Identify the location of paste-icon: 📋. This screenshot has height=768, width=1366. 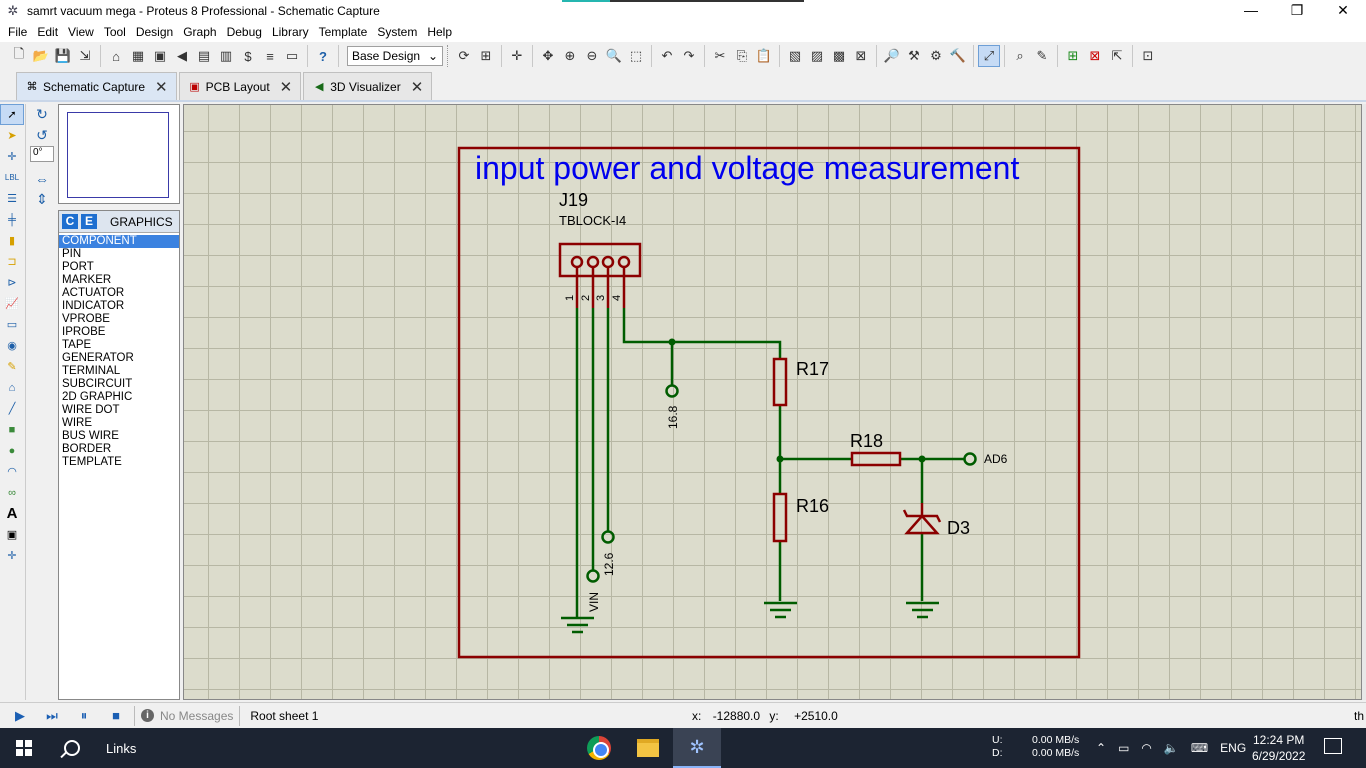
(764, 56).